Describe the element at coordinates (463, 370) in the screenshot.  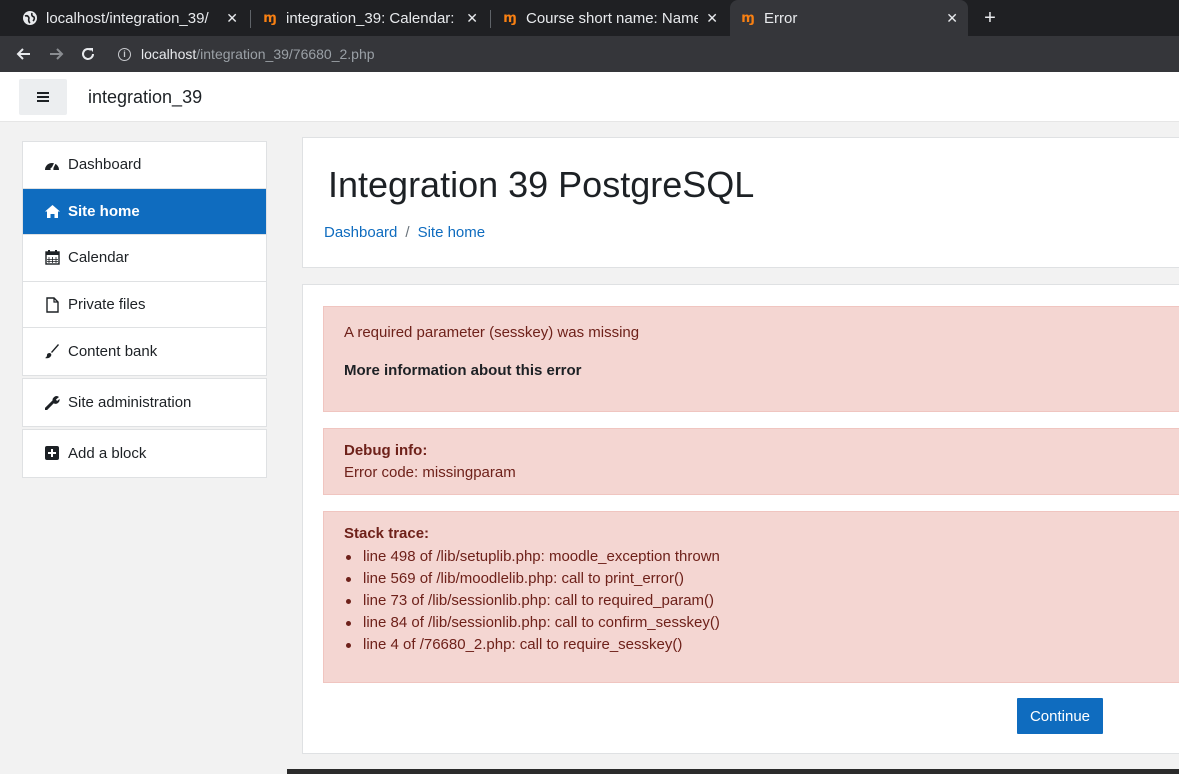
I see `more-info-link: More information about this error` at that location.